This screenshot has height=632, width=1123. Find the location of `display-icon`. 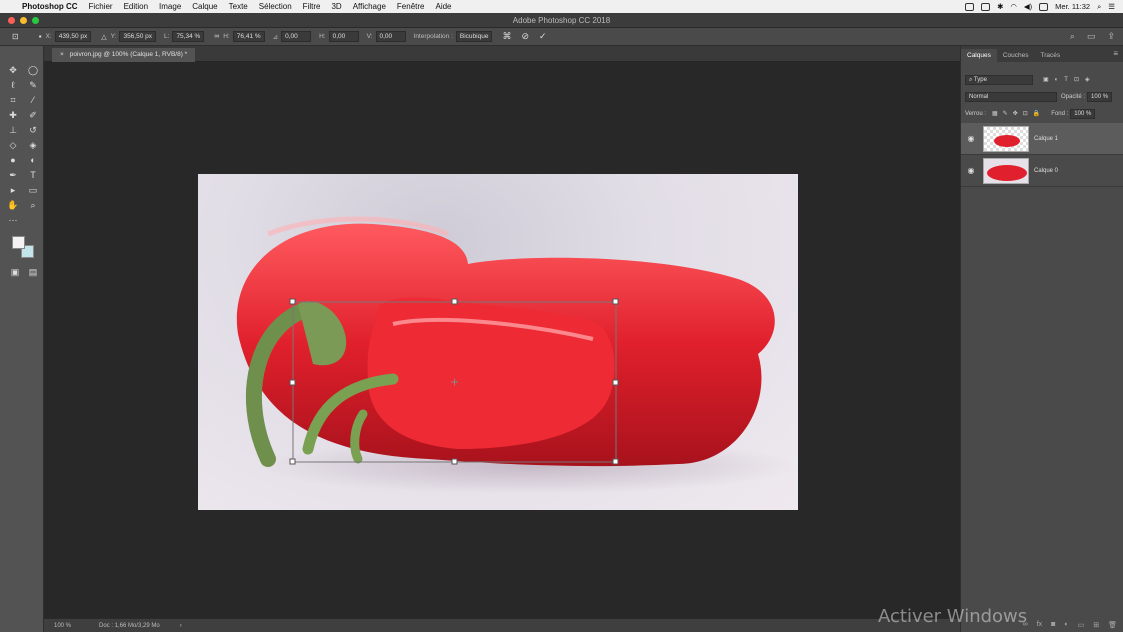

display-icon is located at coordinates (970, 6).